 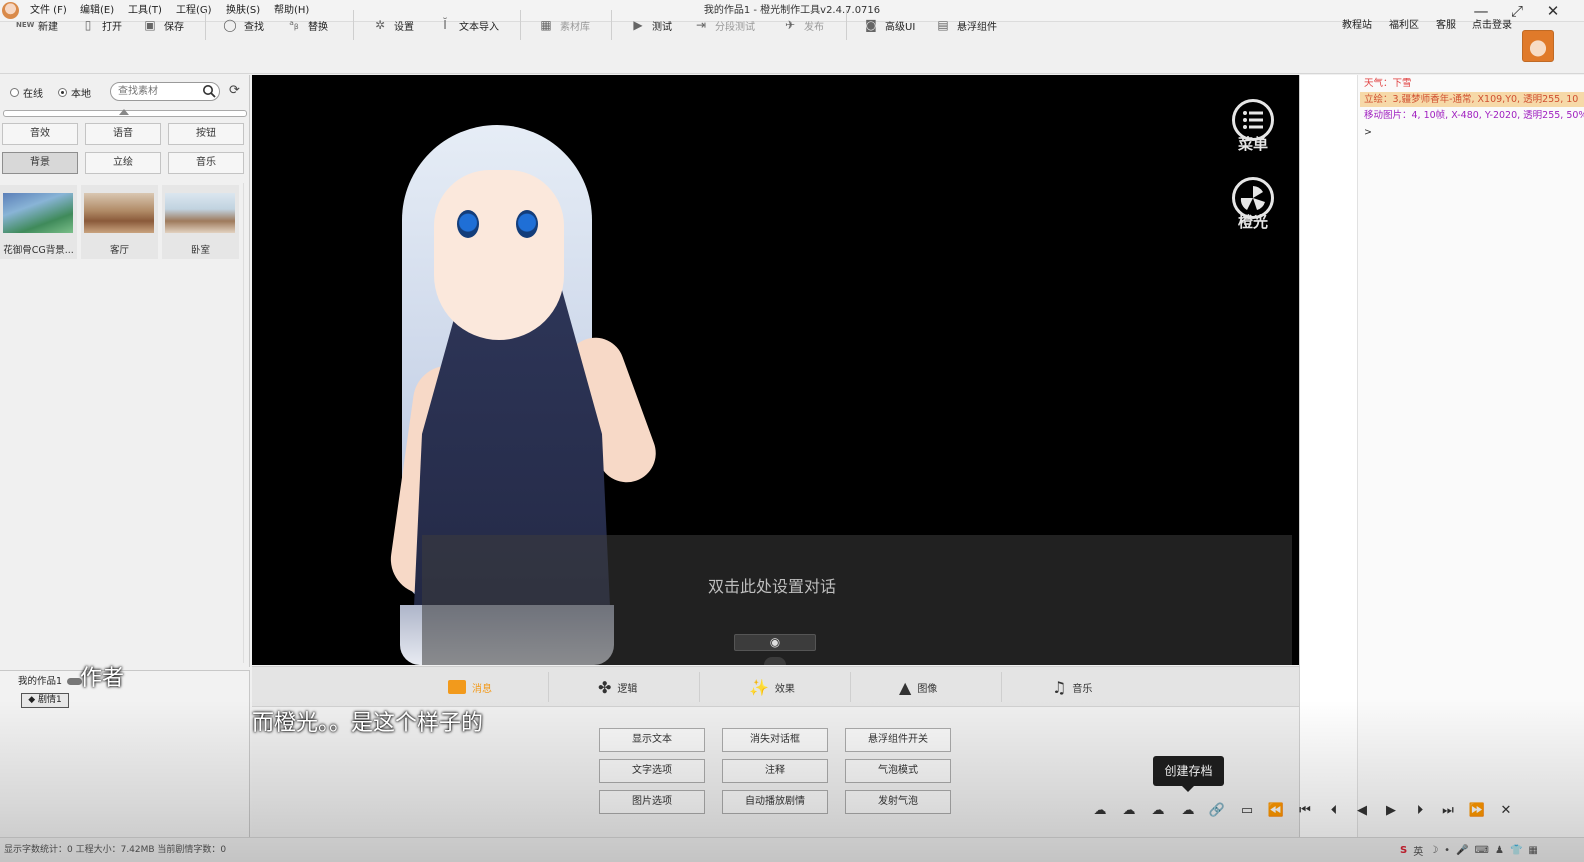 I want to click on step-start-icon: ⏴, so click(x=1334, y=811).